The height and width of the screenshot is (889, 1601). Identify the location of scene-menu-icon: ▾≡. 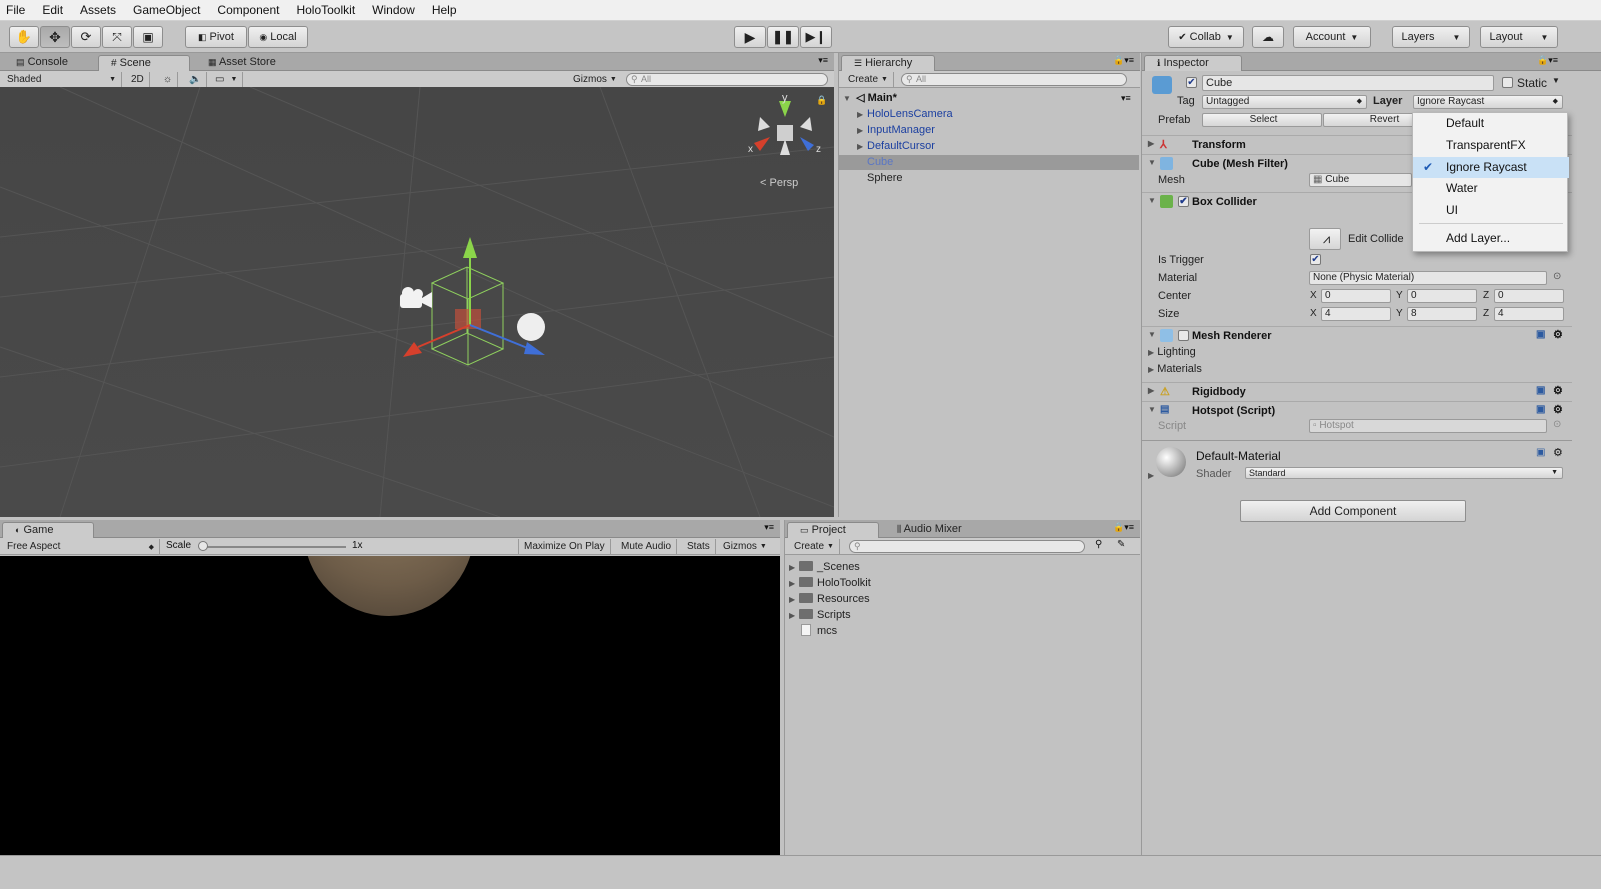
(1126, 98).